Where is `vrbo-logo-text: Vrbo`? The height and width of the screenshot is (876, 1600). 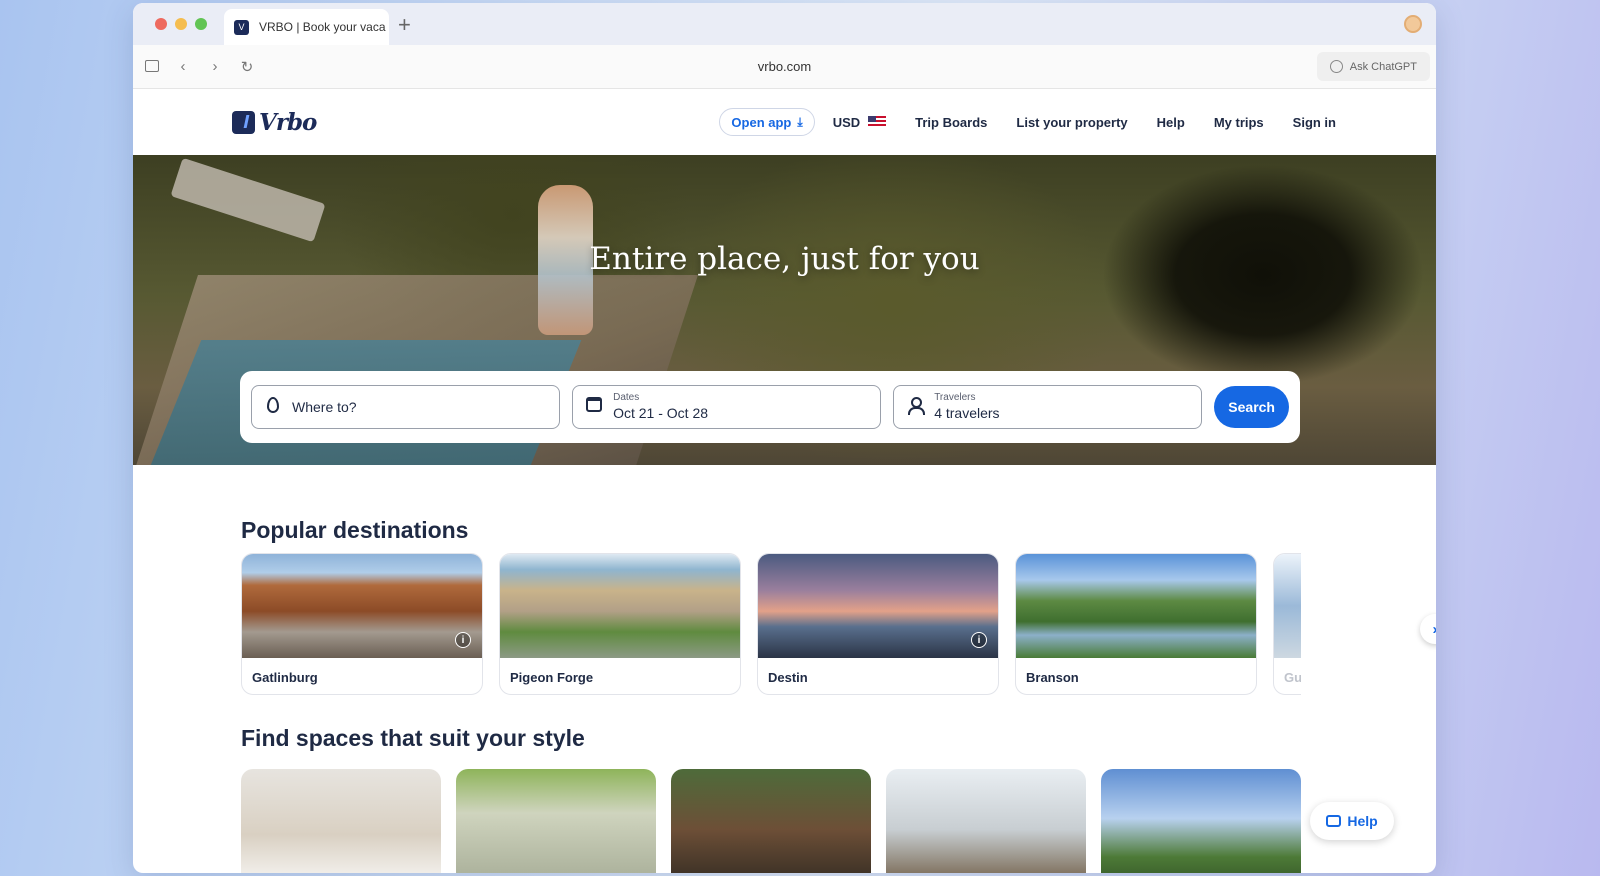
vrbo-logo-text: Vrbo is located at coordinates (288, 122).